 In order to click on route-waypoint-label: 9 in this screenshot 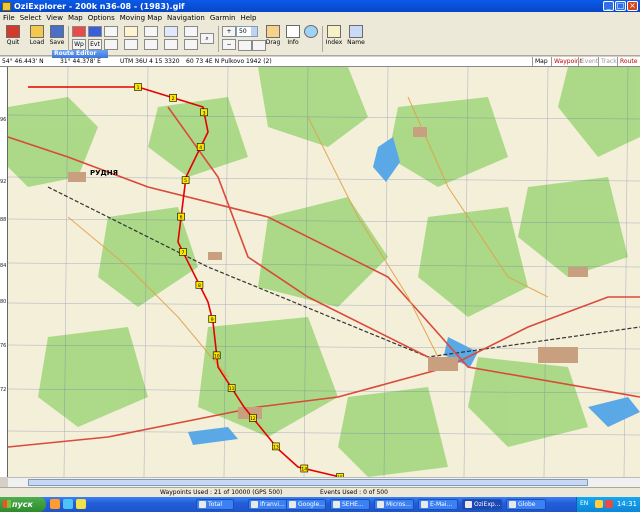, I will do `click(212, 320)`.